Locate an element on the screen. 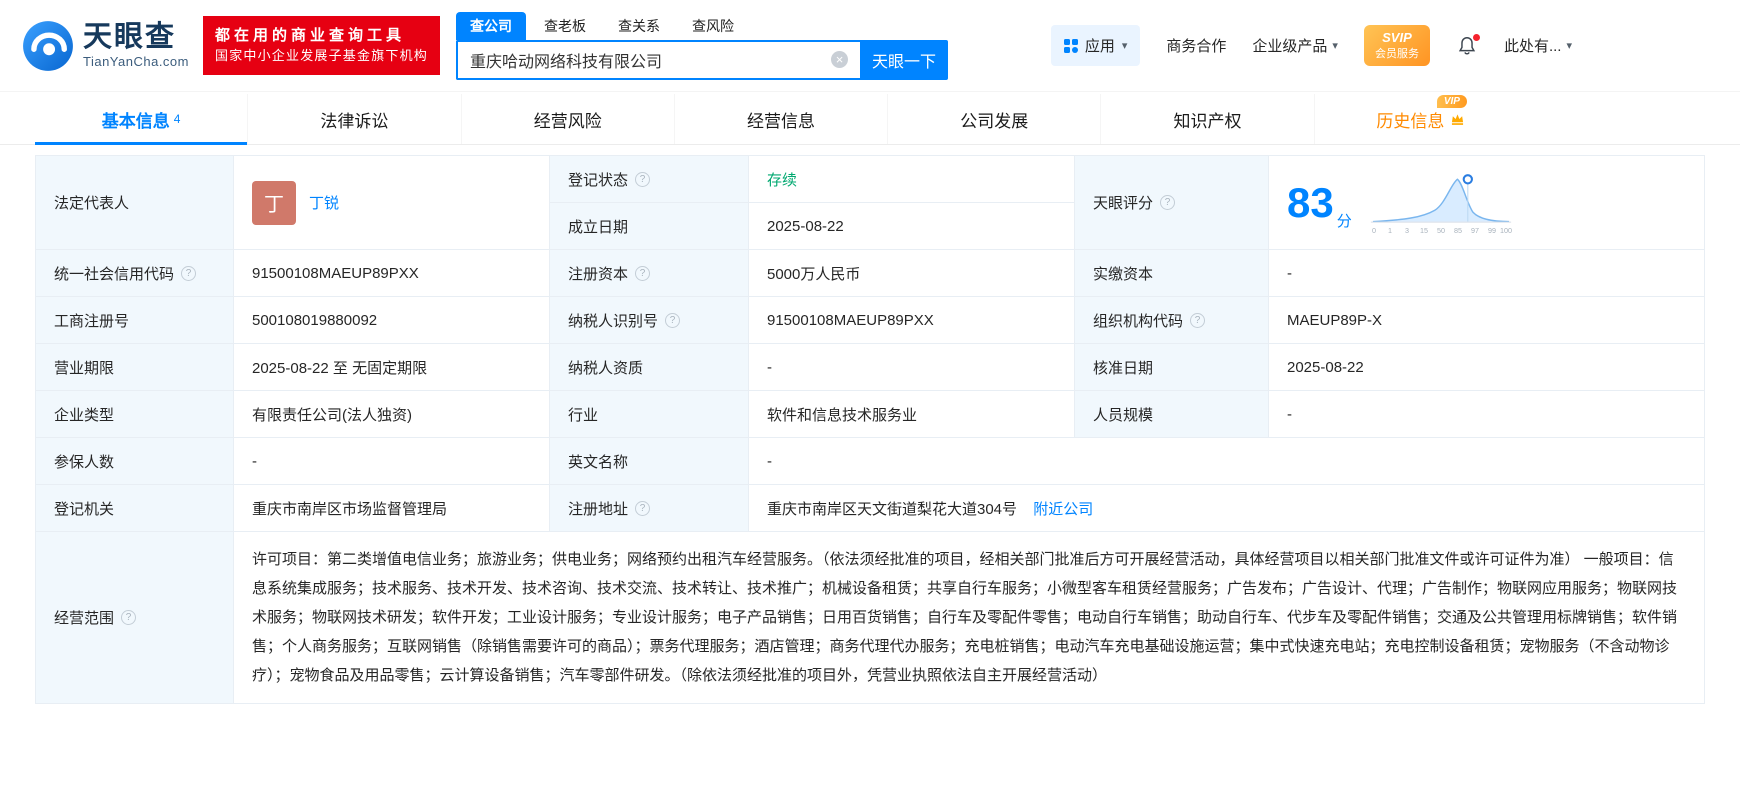  enterprise-products-label: 企业级产品 is located at coordinates (1290, 46).